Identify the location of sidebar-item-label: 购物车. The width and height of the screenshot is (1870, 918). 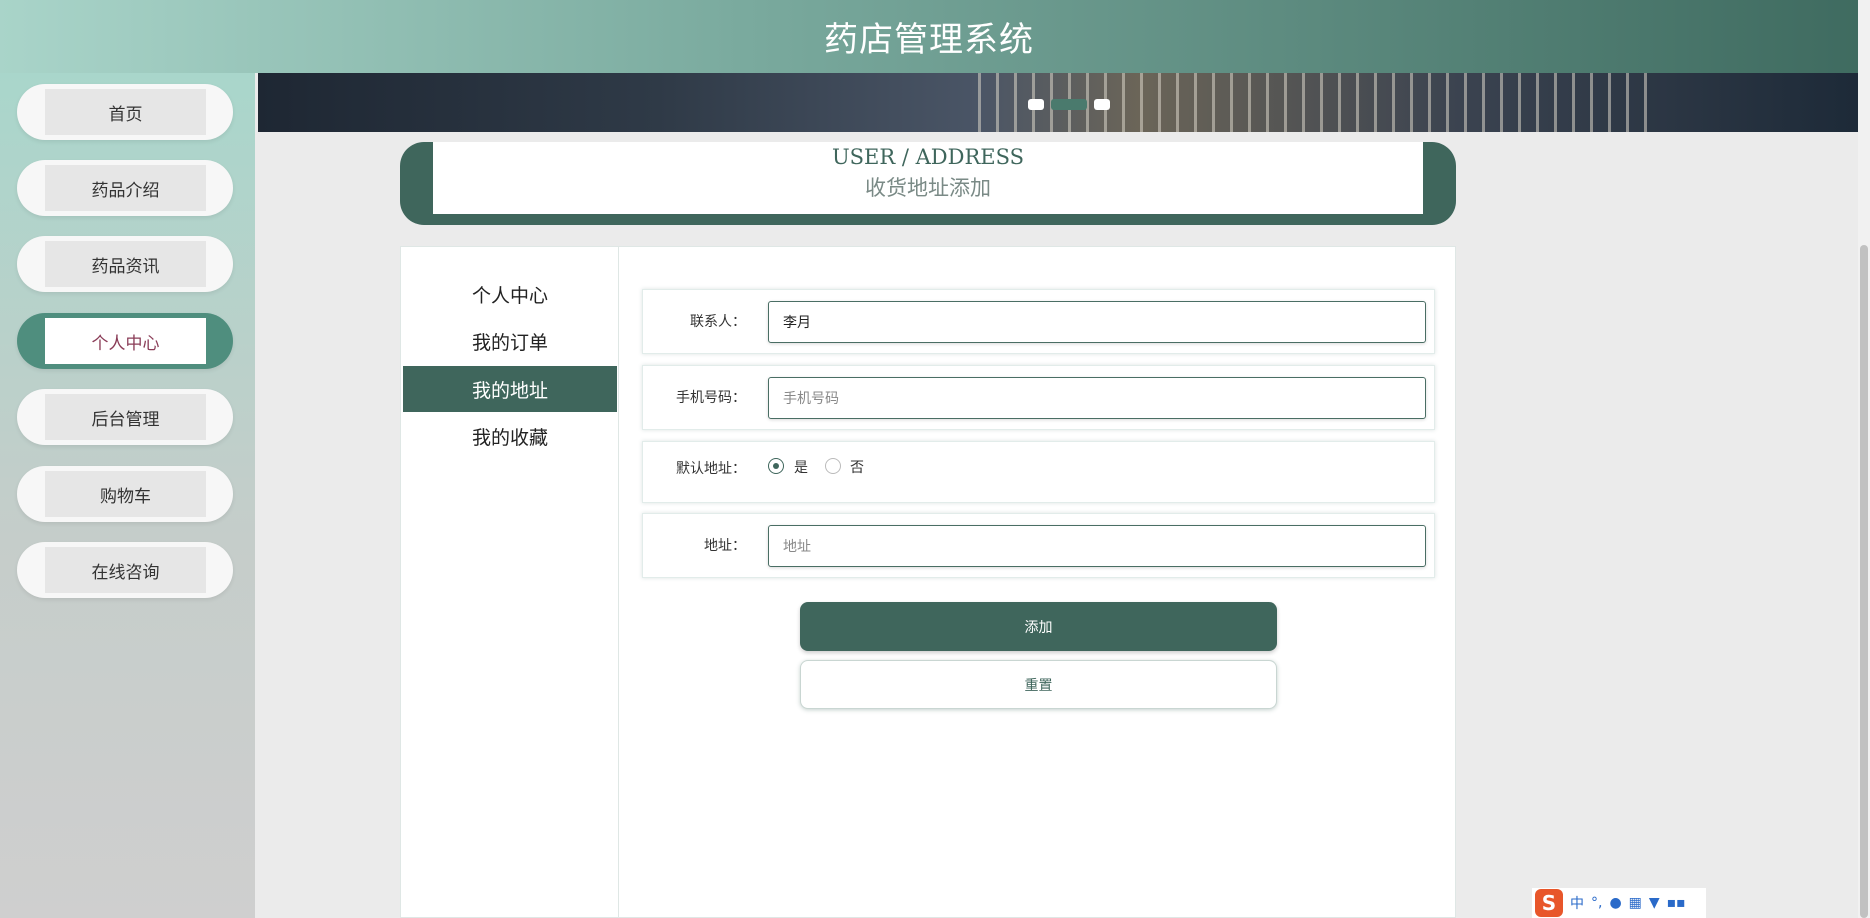
(125, 494).